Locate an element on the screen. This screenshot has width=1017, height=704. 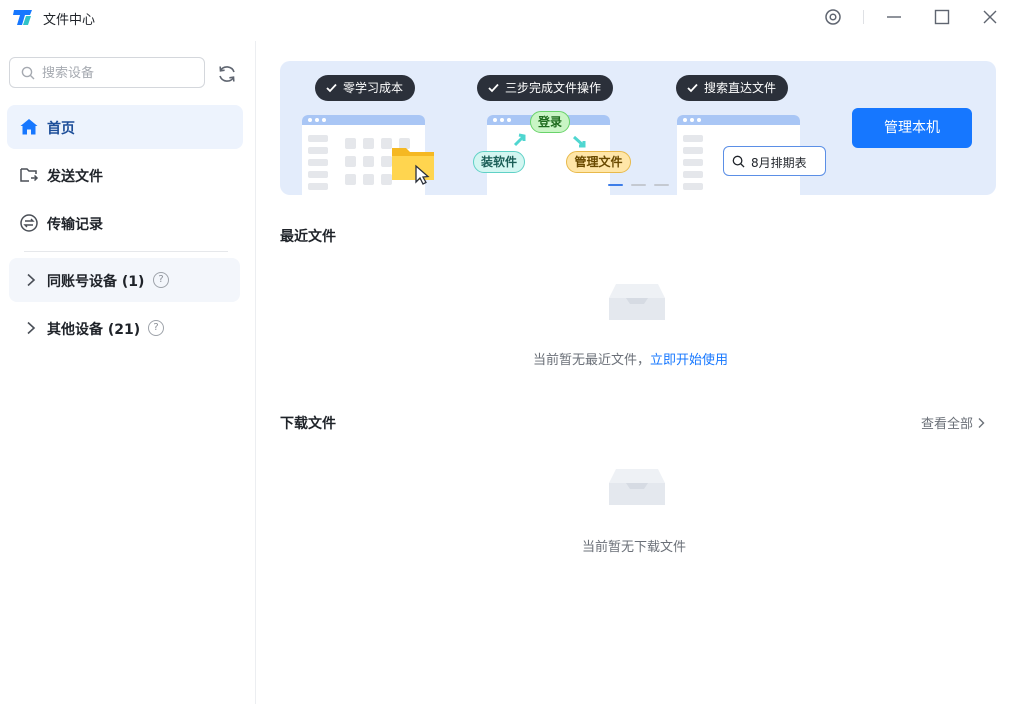
group-label-other-devices: 其他设备 (21) is located at coordinates (94, 330).